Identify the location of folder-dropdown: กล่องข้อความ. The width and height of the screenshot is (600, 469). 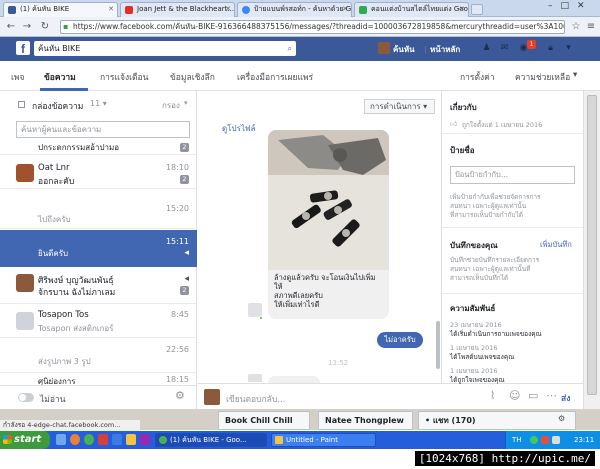
(57, 106).